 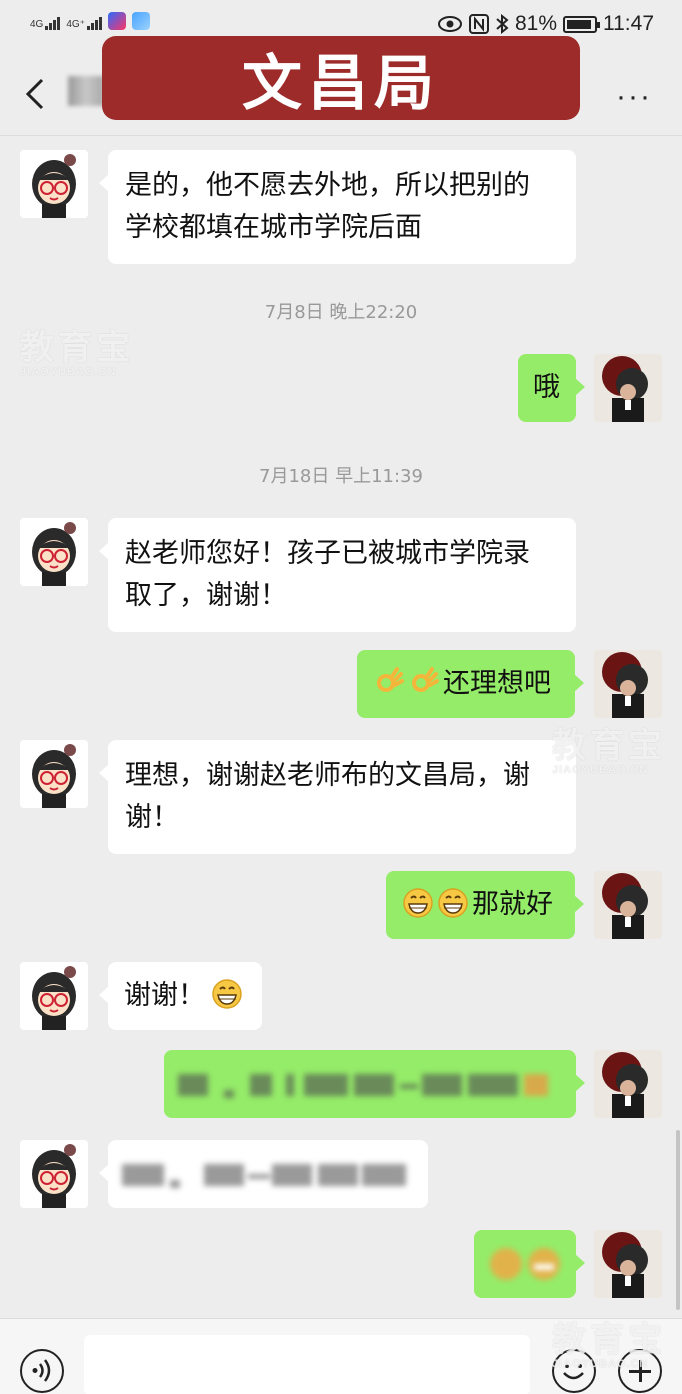 I want to click on status-left: 4G 4G⁺, so click(x=90, y=21).